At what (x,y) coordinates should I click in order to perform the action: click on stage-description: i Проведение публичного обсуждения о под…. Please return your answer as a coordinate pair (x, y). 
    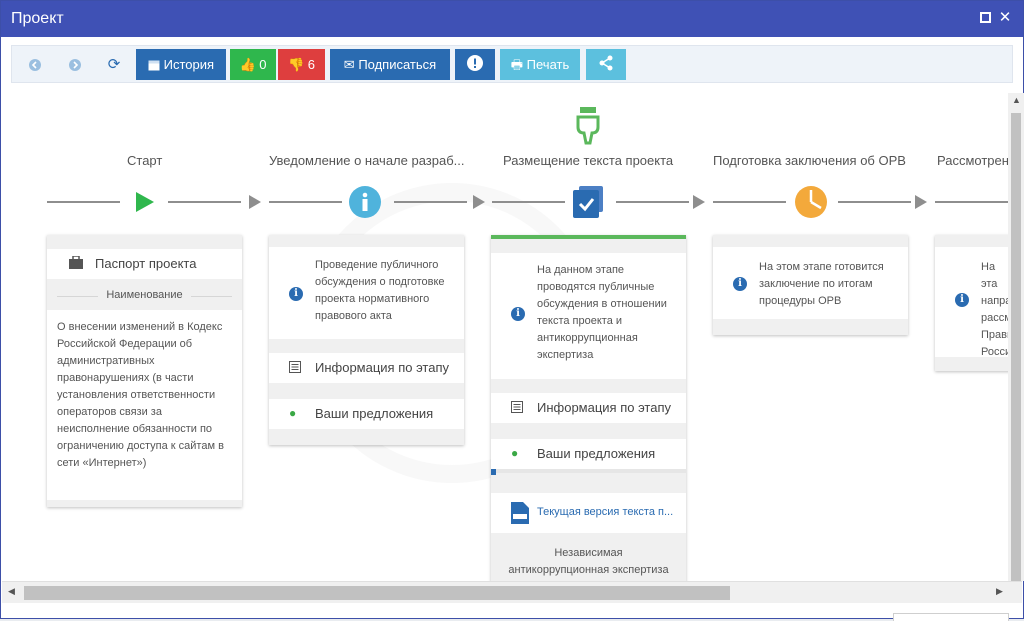
    Looking at the image, I should click on (366, 293).